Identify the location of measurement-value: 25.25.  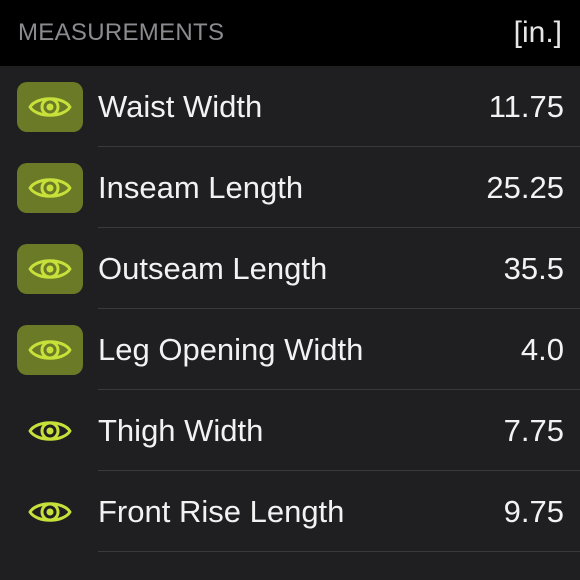
(525, 187).